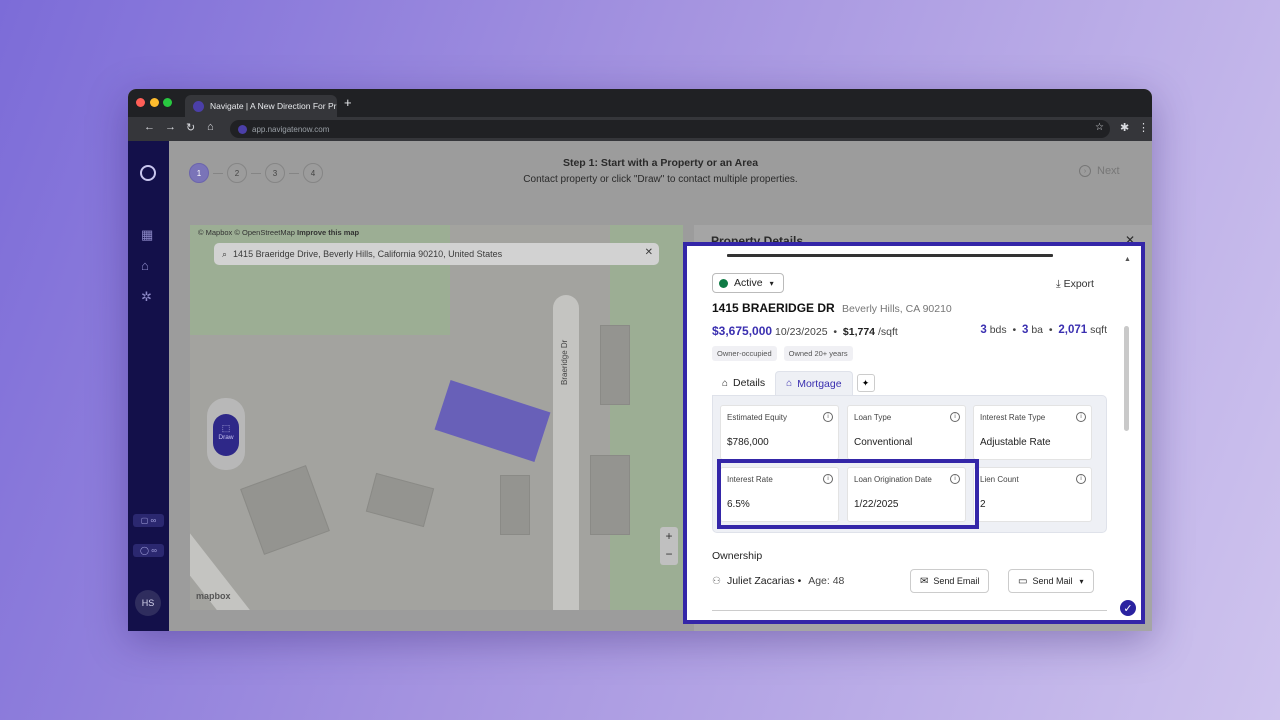 Image resolution: width=1280 pixels, height=720 pixels. What do you see at coordinates (1015, 442) in the screenshot?
I see `cell-value: Adjustable Rate` at bounding box center [1015, 442].